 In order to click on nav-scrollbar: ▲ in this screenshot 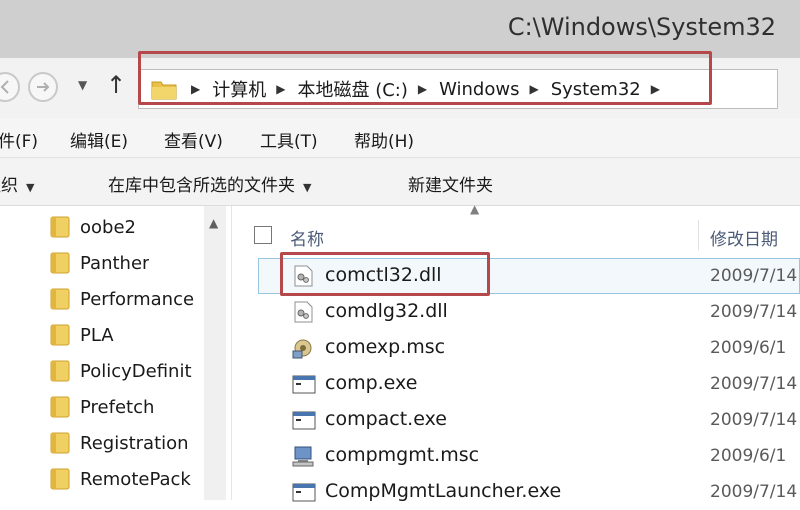, I will do `click(215, 353)`.